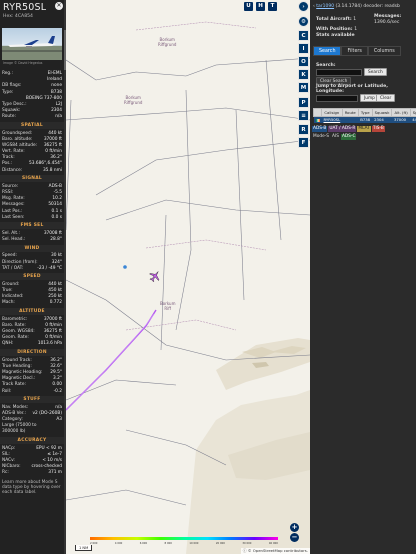 Image resolution: width=416 pixels, height=554 pixels. I want to click on info-row-label: Rc:, so click(5, 473).